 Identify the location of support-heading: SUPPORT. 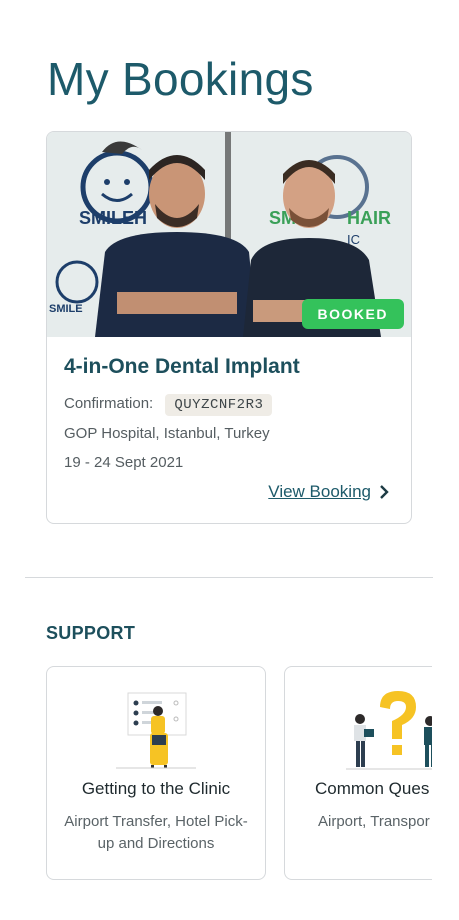
(91, 633).